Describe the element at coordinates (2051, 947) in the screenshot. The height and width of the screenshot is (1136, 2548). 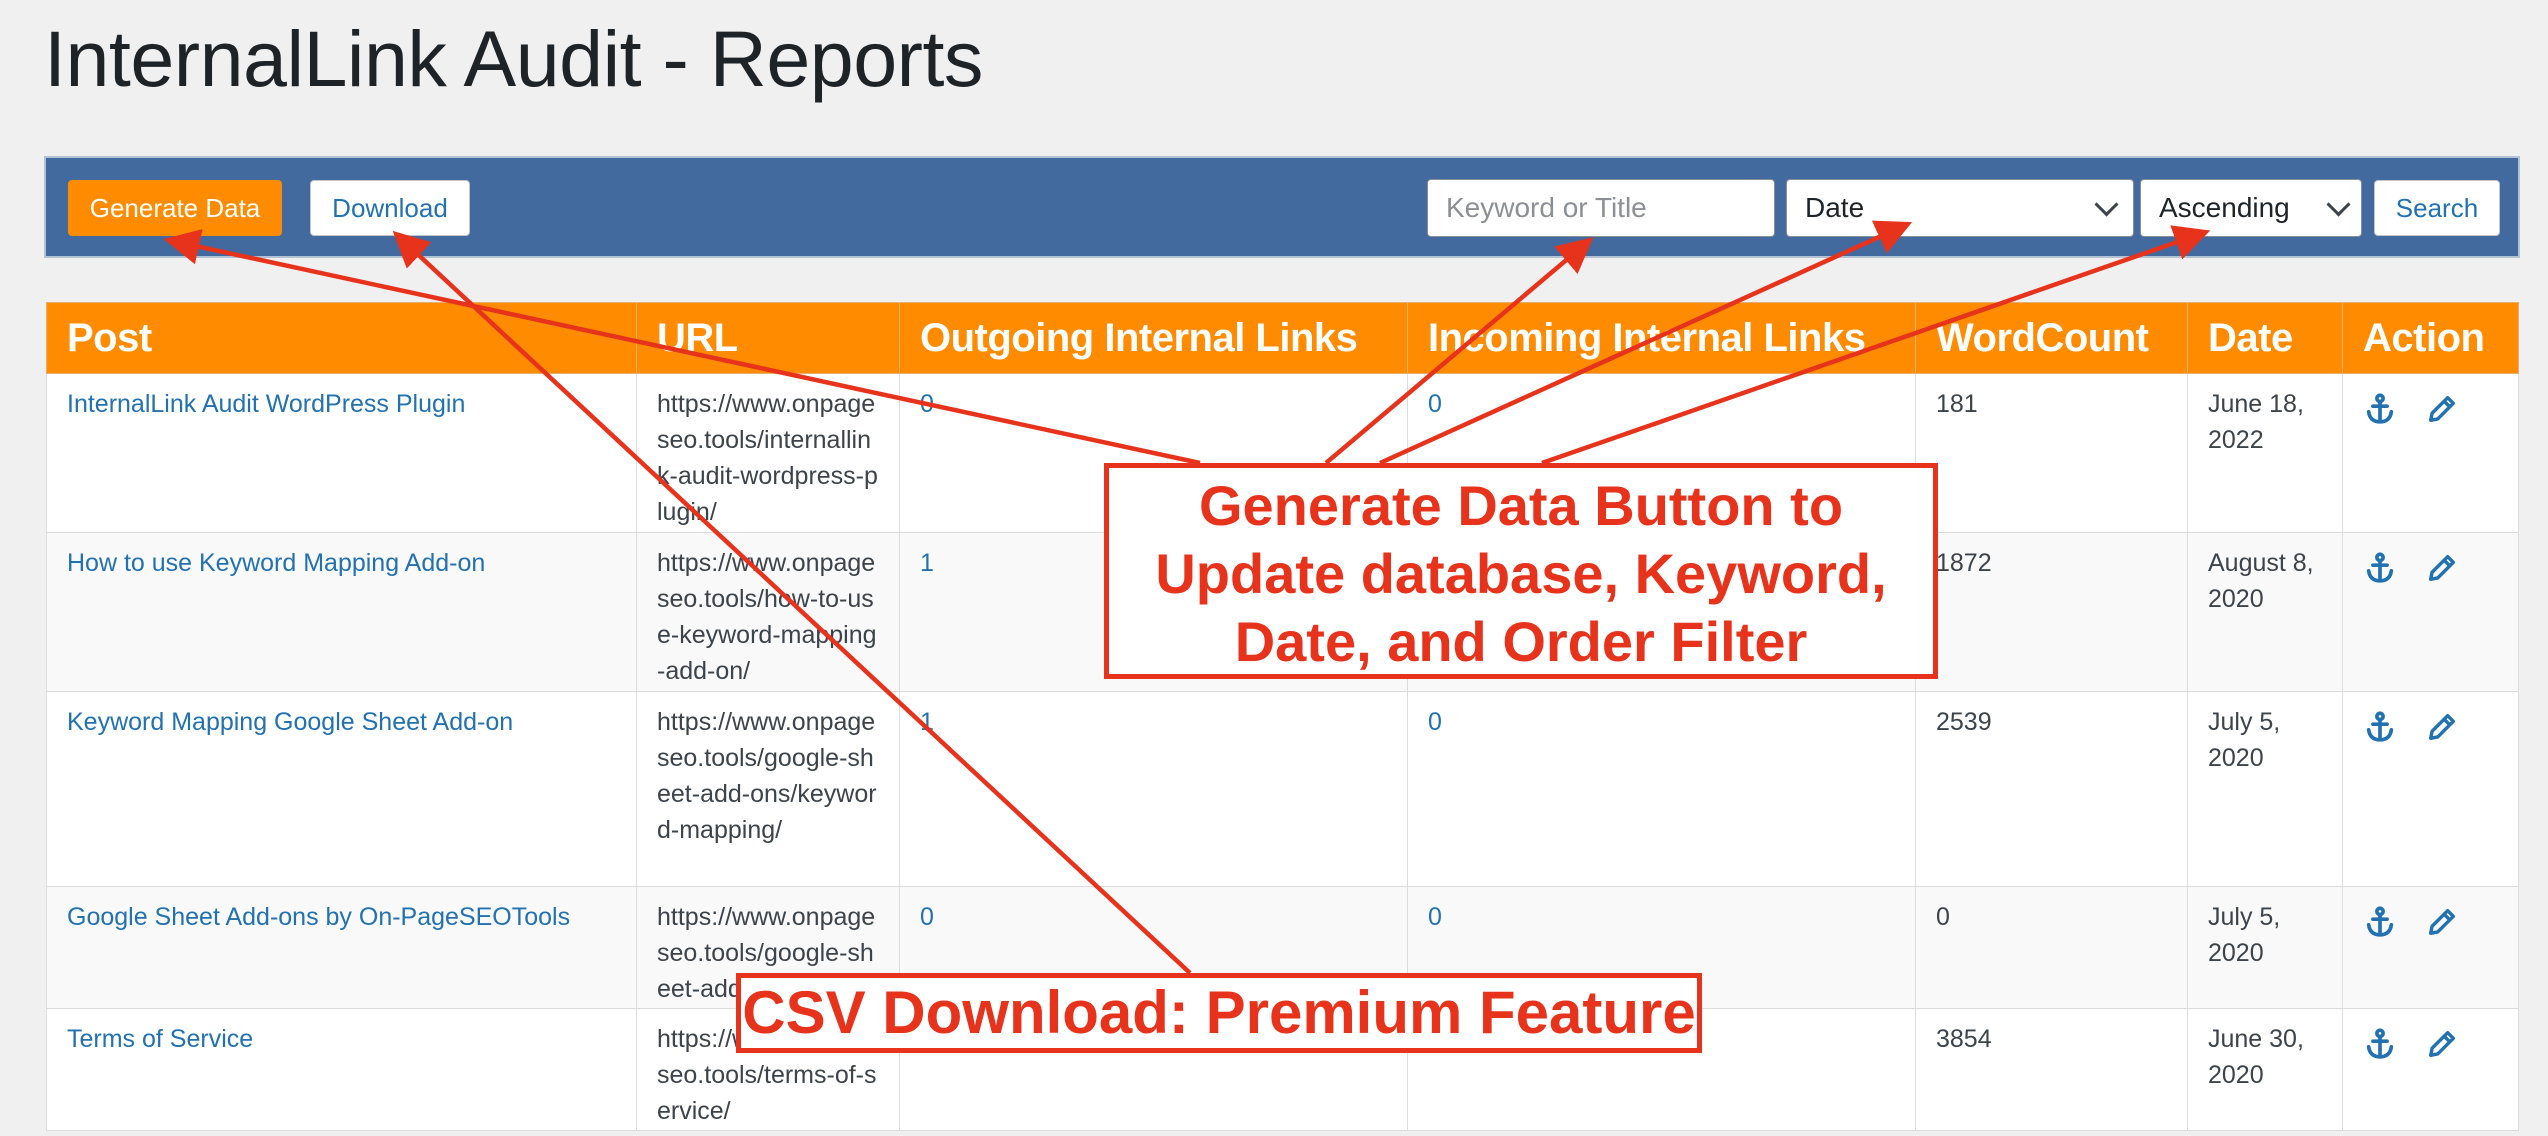
I see `word-count: 0` at that location.